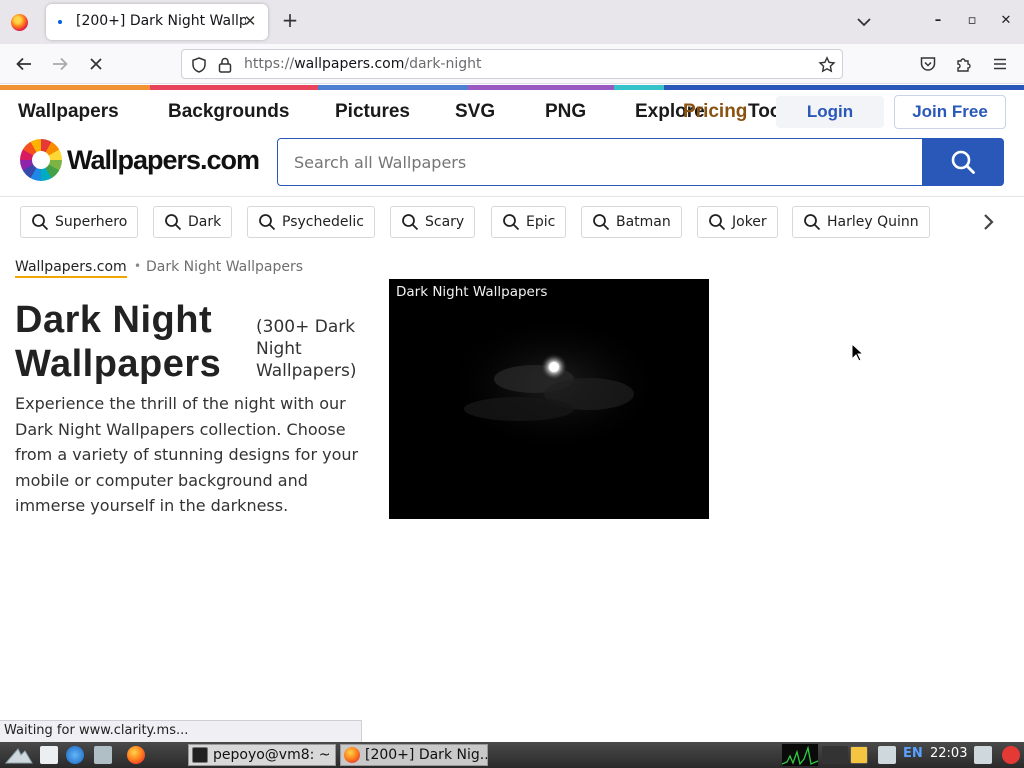  What do you see at coordinates (541, 222) in the screenshot?
I see `chip-label: Epic` at bounding box center [541, 222].